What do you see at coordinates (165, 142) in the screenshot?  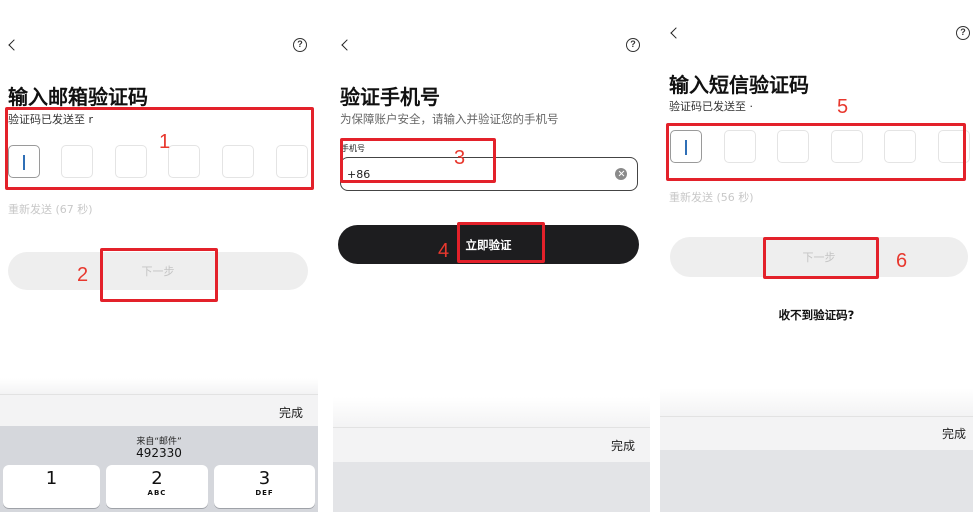 I see `annotation-number-1: 1` at bounding box center [165, 142].